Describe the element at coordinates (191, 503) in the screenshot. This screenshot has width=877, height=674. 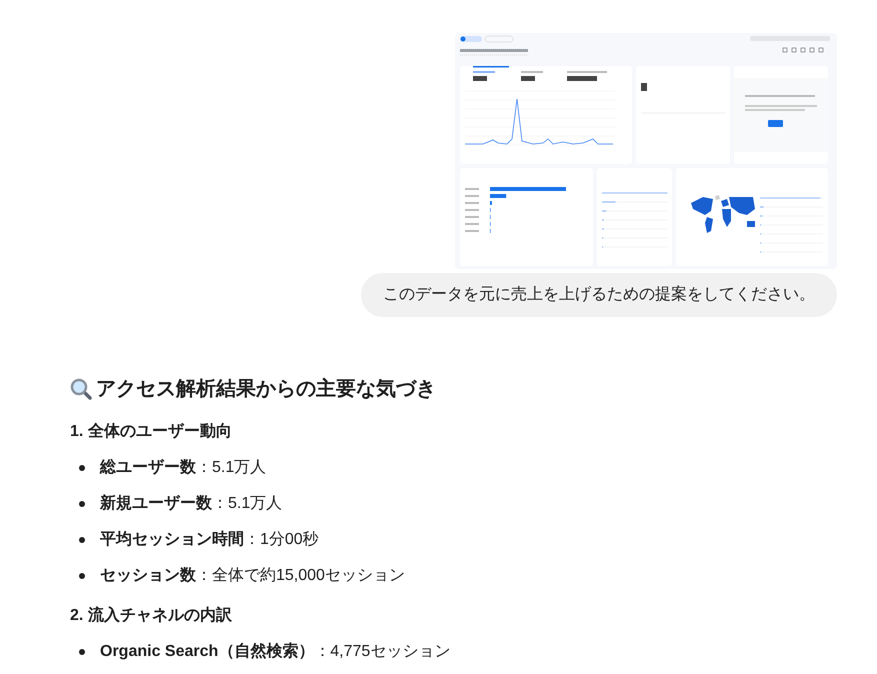
I see `list-item-text: 新規ユーザー数：5.1万人` at that location.